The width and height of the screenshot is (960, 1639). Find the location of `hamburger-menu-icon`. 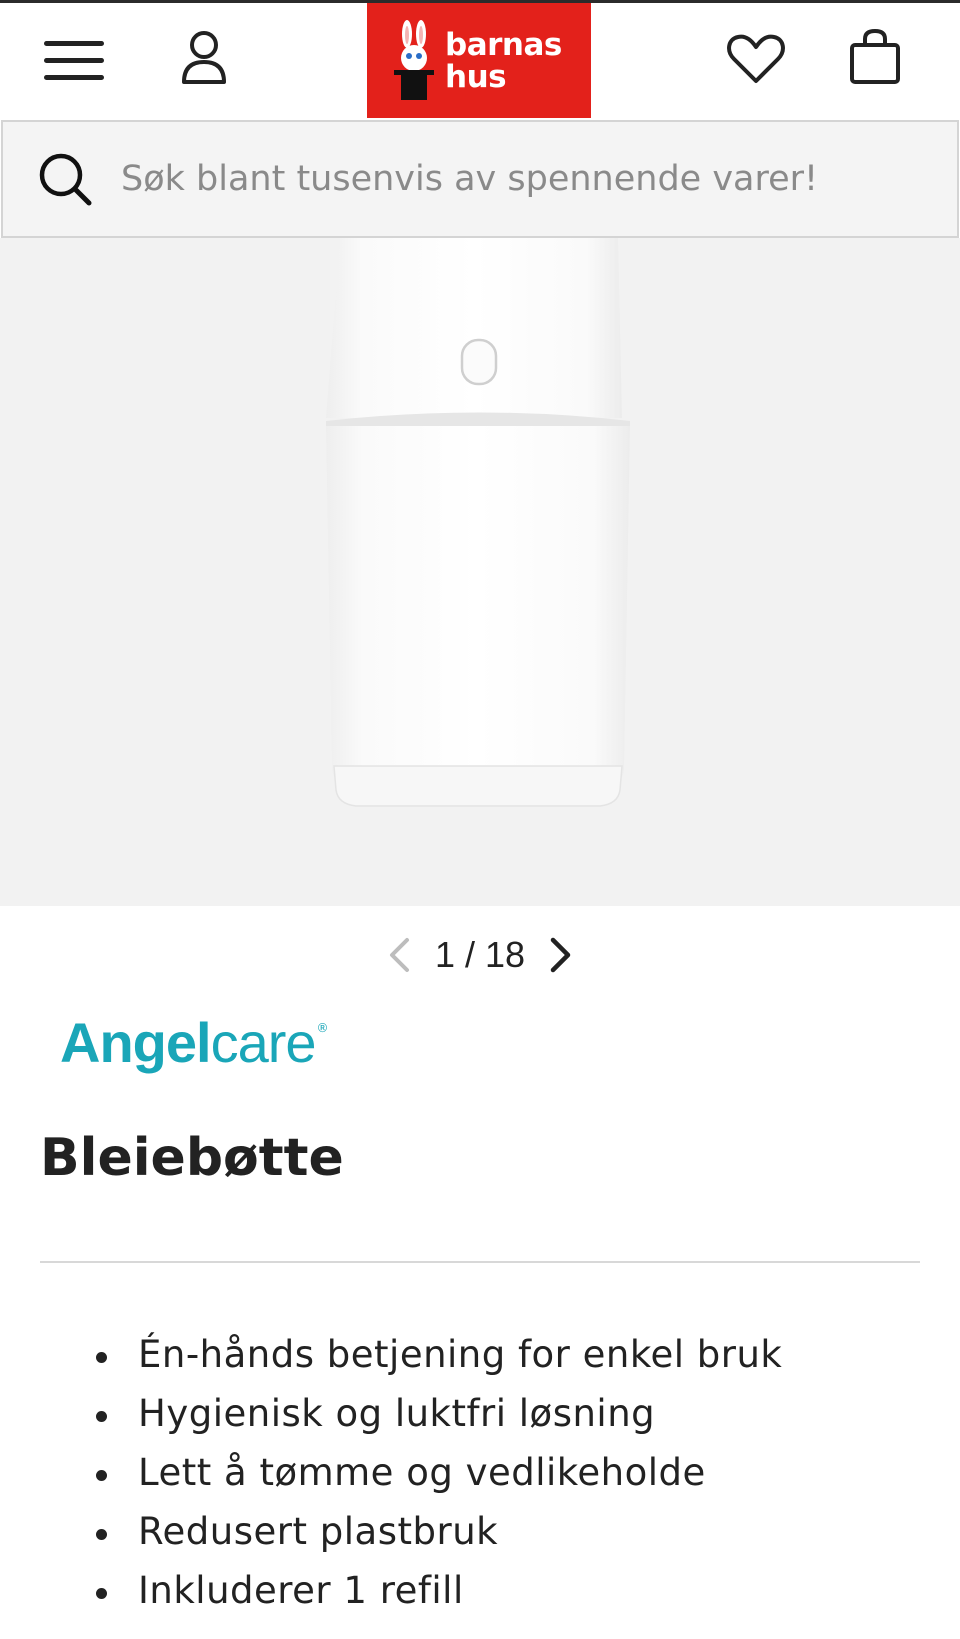

hamburger-menu-icon is located at coordinates (74, 60).